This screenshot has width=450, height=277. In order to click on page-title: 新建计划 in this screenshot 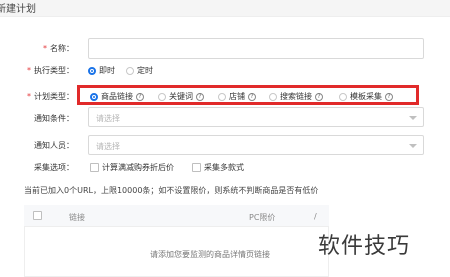, I will do `click(18, 9)`.